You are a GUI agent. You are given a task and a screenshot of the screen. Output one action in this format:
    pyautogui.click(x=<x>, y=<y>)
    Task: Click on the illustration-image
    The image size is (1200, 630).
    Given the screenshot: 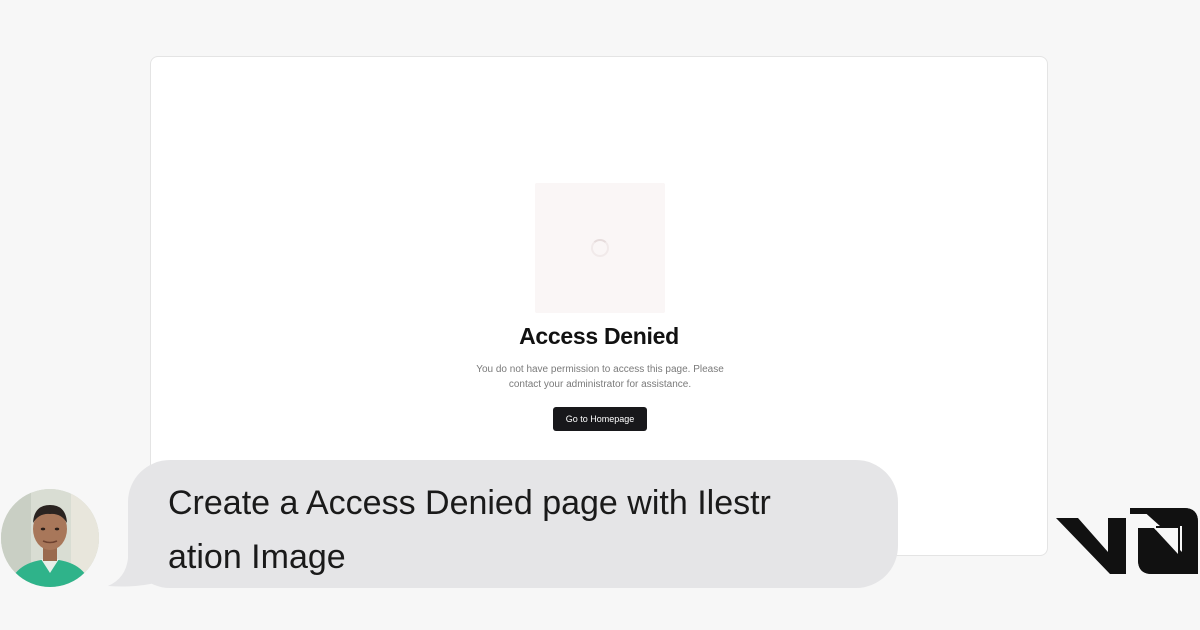 What is the action you would take?
    pyautogui.click(x=600, y=248)
    